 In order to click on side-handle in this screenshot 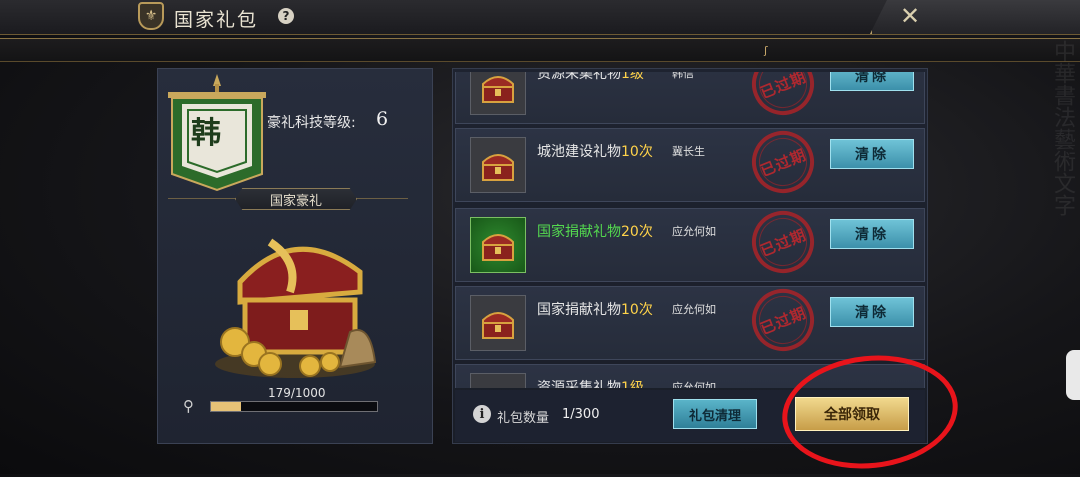, I will do `click(1073, 375)`.